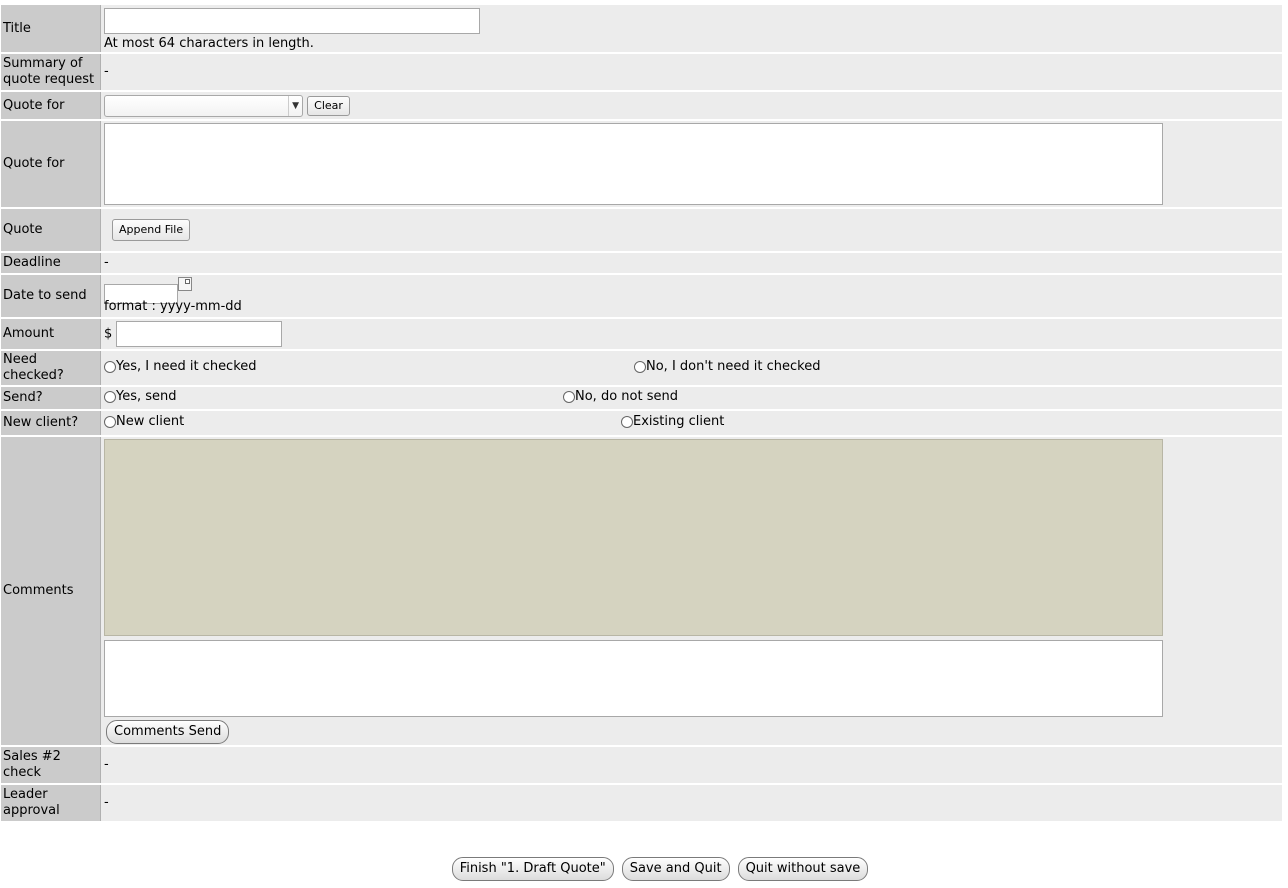 This screenshot has height=888, width=1288. What do you see at coordinates (51, 164) in the screenshot?
I see `quote-for-text-label: Quote for` at bounding box center [51, 164].